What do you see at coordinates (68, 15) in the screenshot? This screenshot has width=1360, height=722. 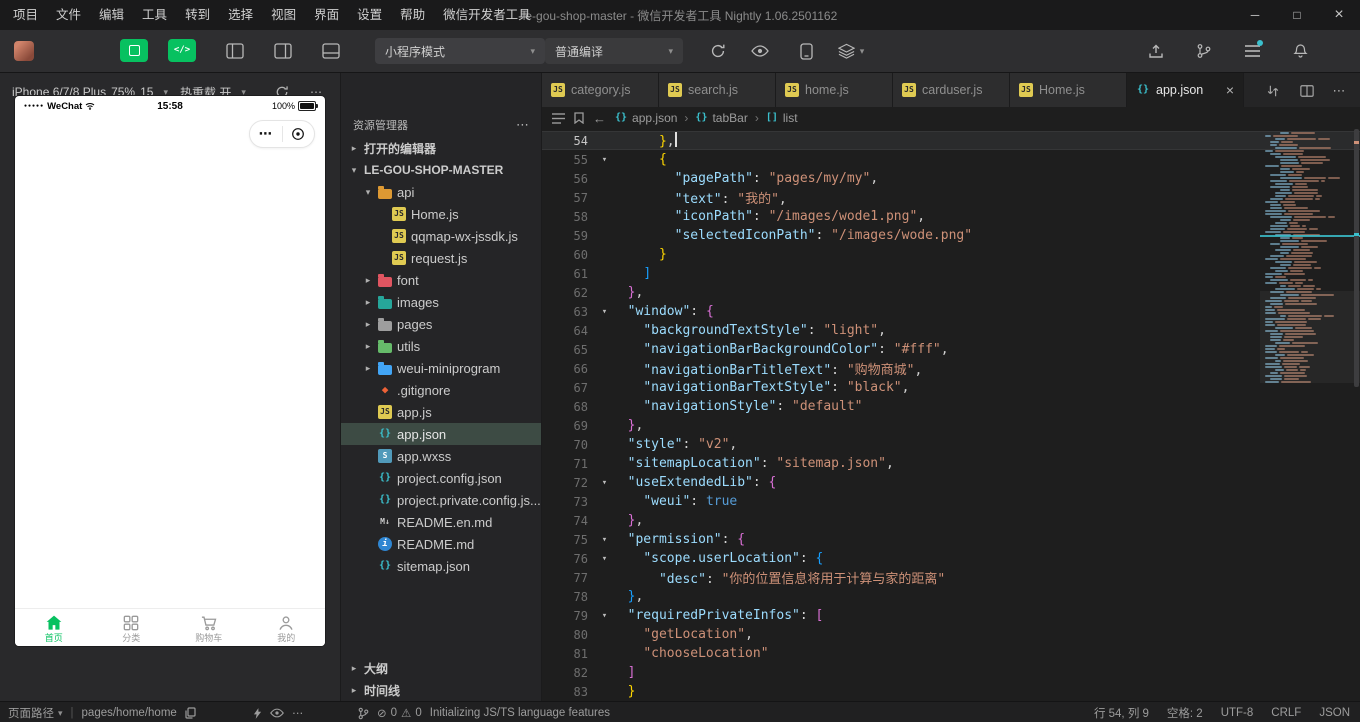 I see `menu-item: 文件` at bounding box center [68, 15].